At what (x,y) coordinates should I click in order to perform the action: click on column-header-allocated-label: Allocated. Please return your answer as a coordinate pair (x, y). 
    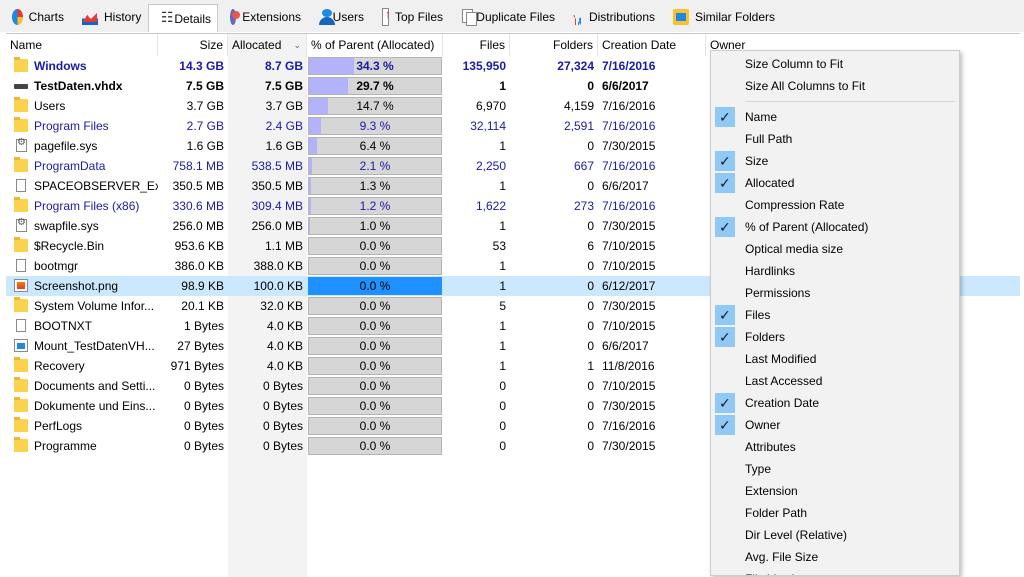
    Looking at the image, I should click on (257, 45).